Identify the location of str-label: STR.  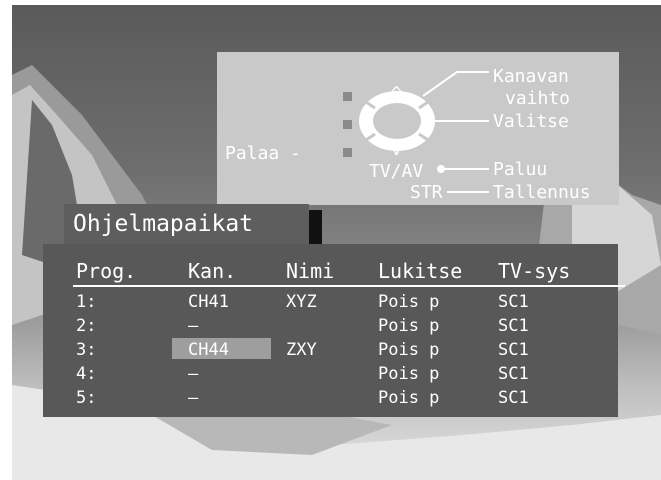
(426, 192).